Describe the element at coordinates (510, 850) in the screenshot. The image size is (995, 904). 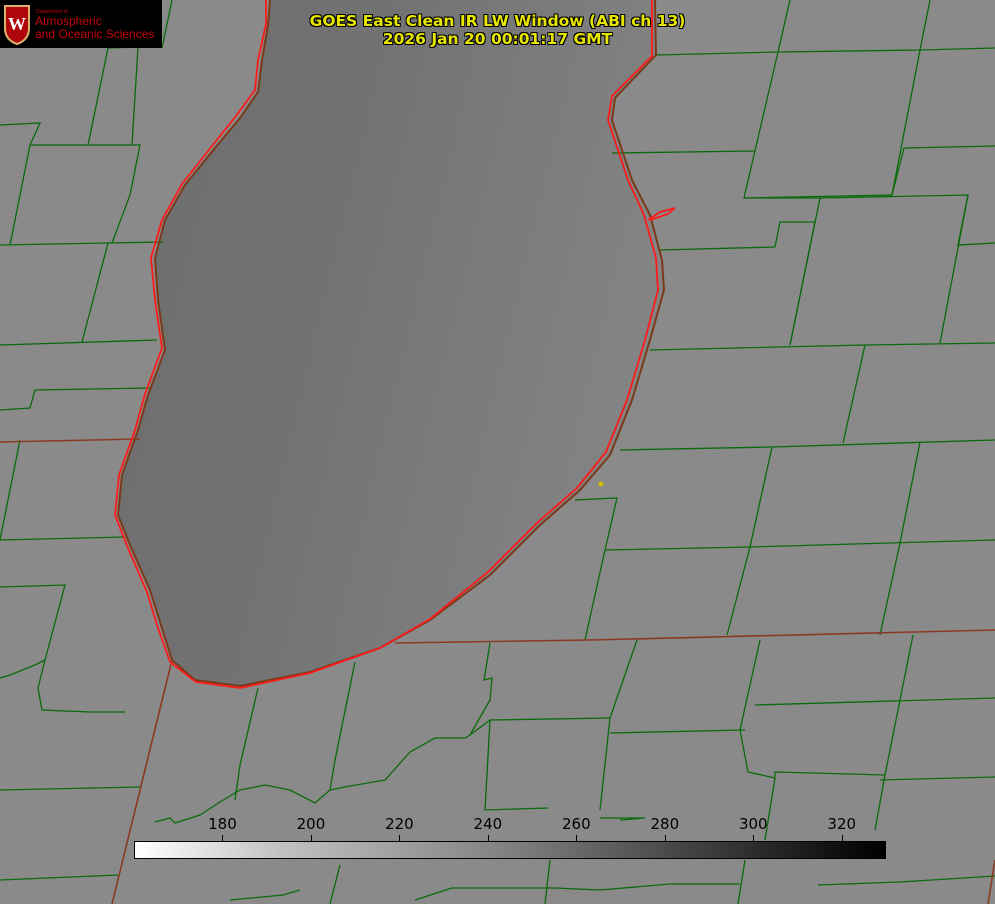
I see `temperature-colorbar` at that location.